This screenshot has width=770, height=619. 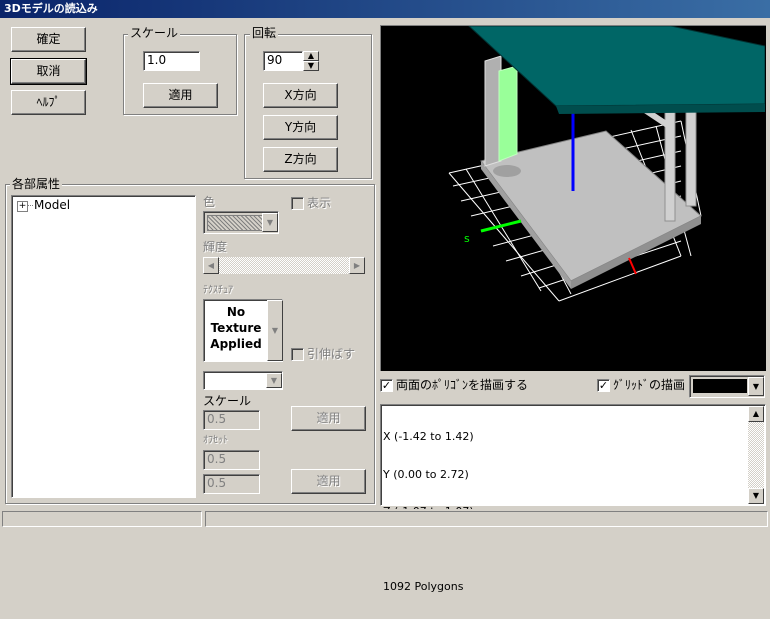 I want to click on tree-expand-icon: +, so click(x=22, y=206).